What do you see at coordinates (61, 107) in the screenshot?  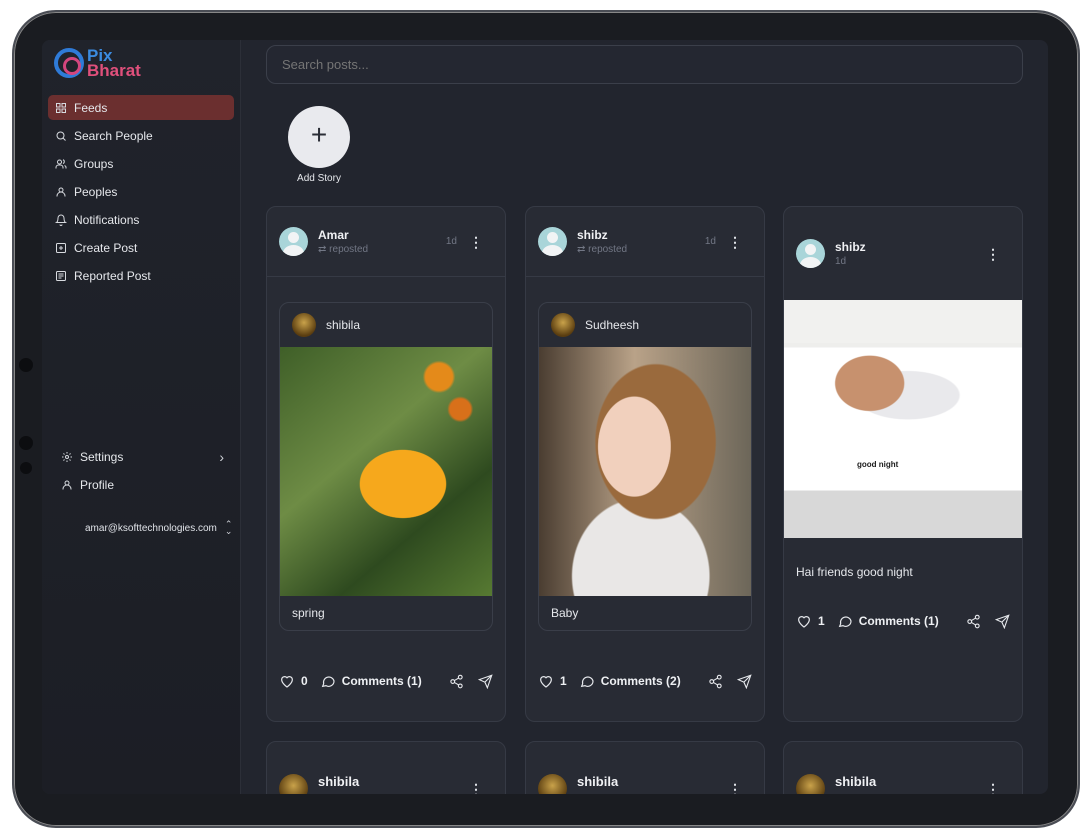 I see `grid-icon` at bounding box center [61, 107].